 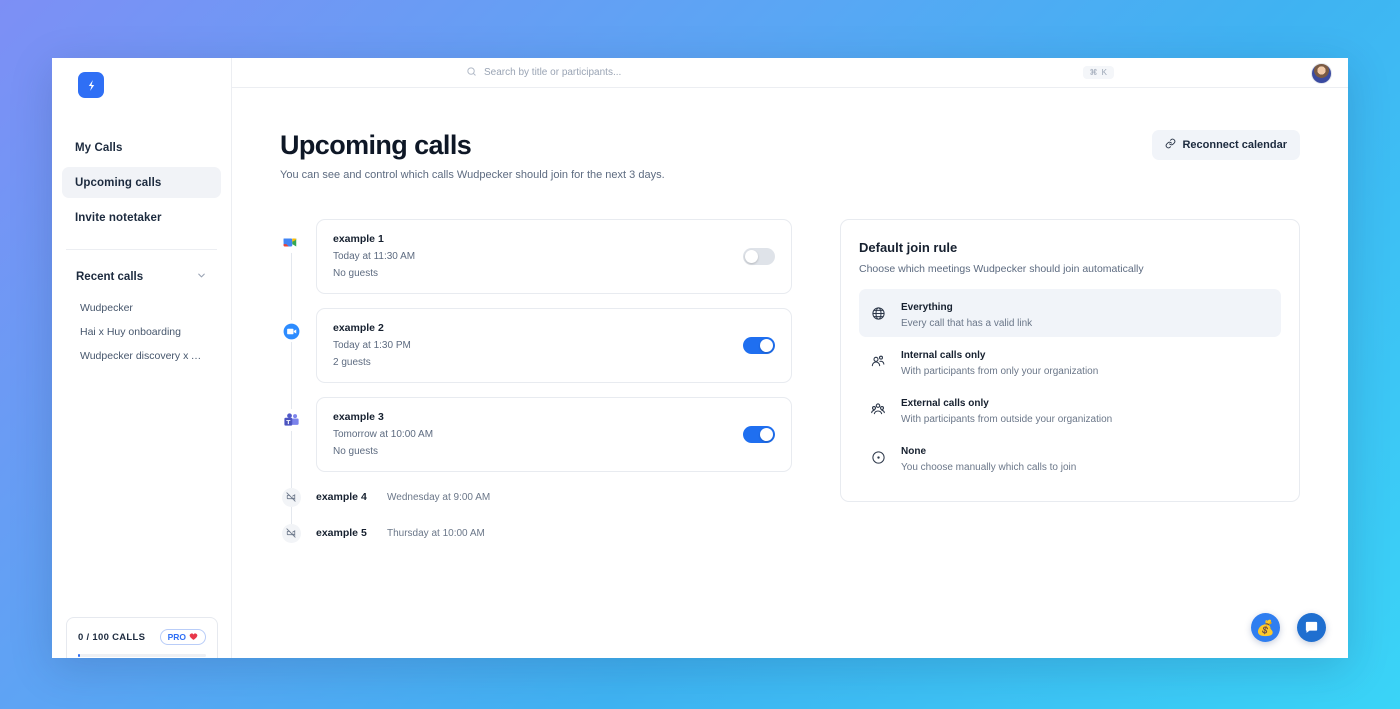 I want to click on join-rule-desc: Every call that has a valid link, so click(x=967, y=323).